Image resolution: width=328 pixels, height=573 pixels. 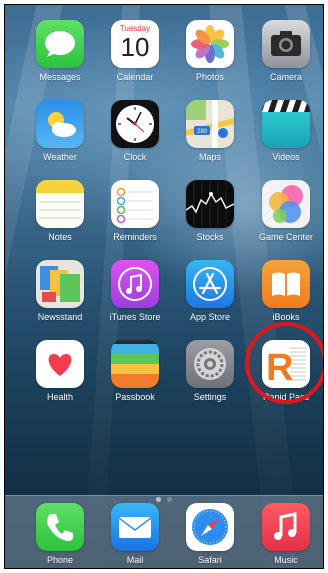 I want to click on calendar-icon: Tuesday 10, so click(x=135, y=44).